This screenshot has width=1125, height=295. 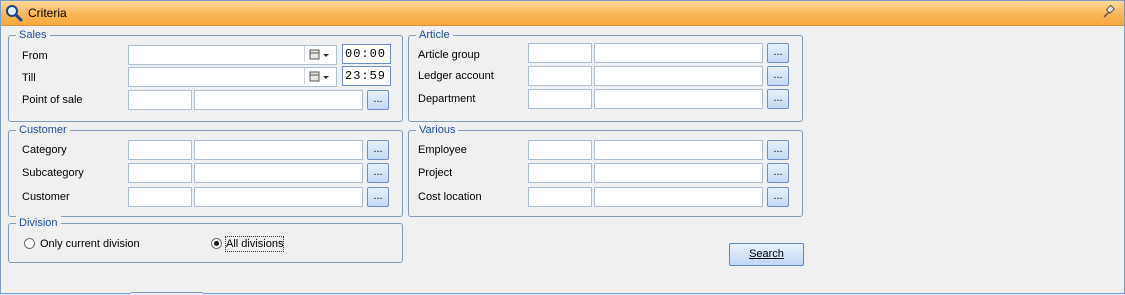 I want to click on project-code-field, so click(x=560, y=173).